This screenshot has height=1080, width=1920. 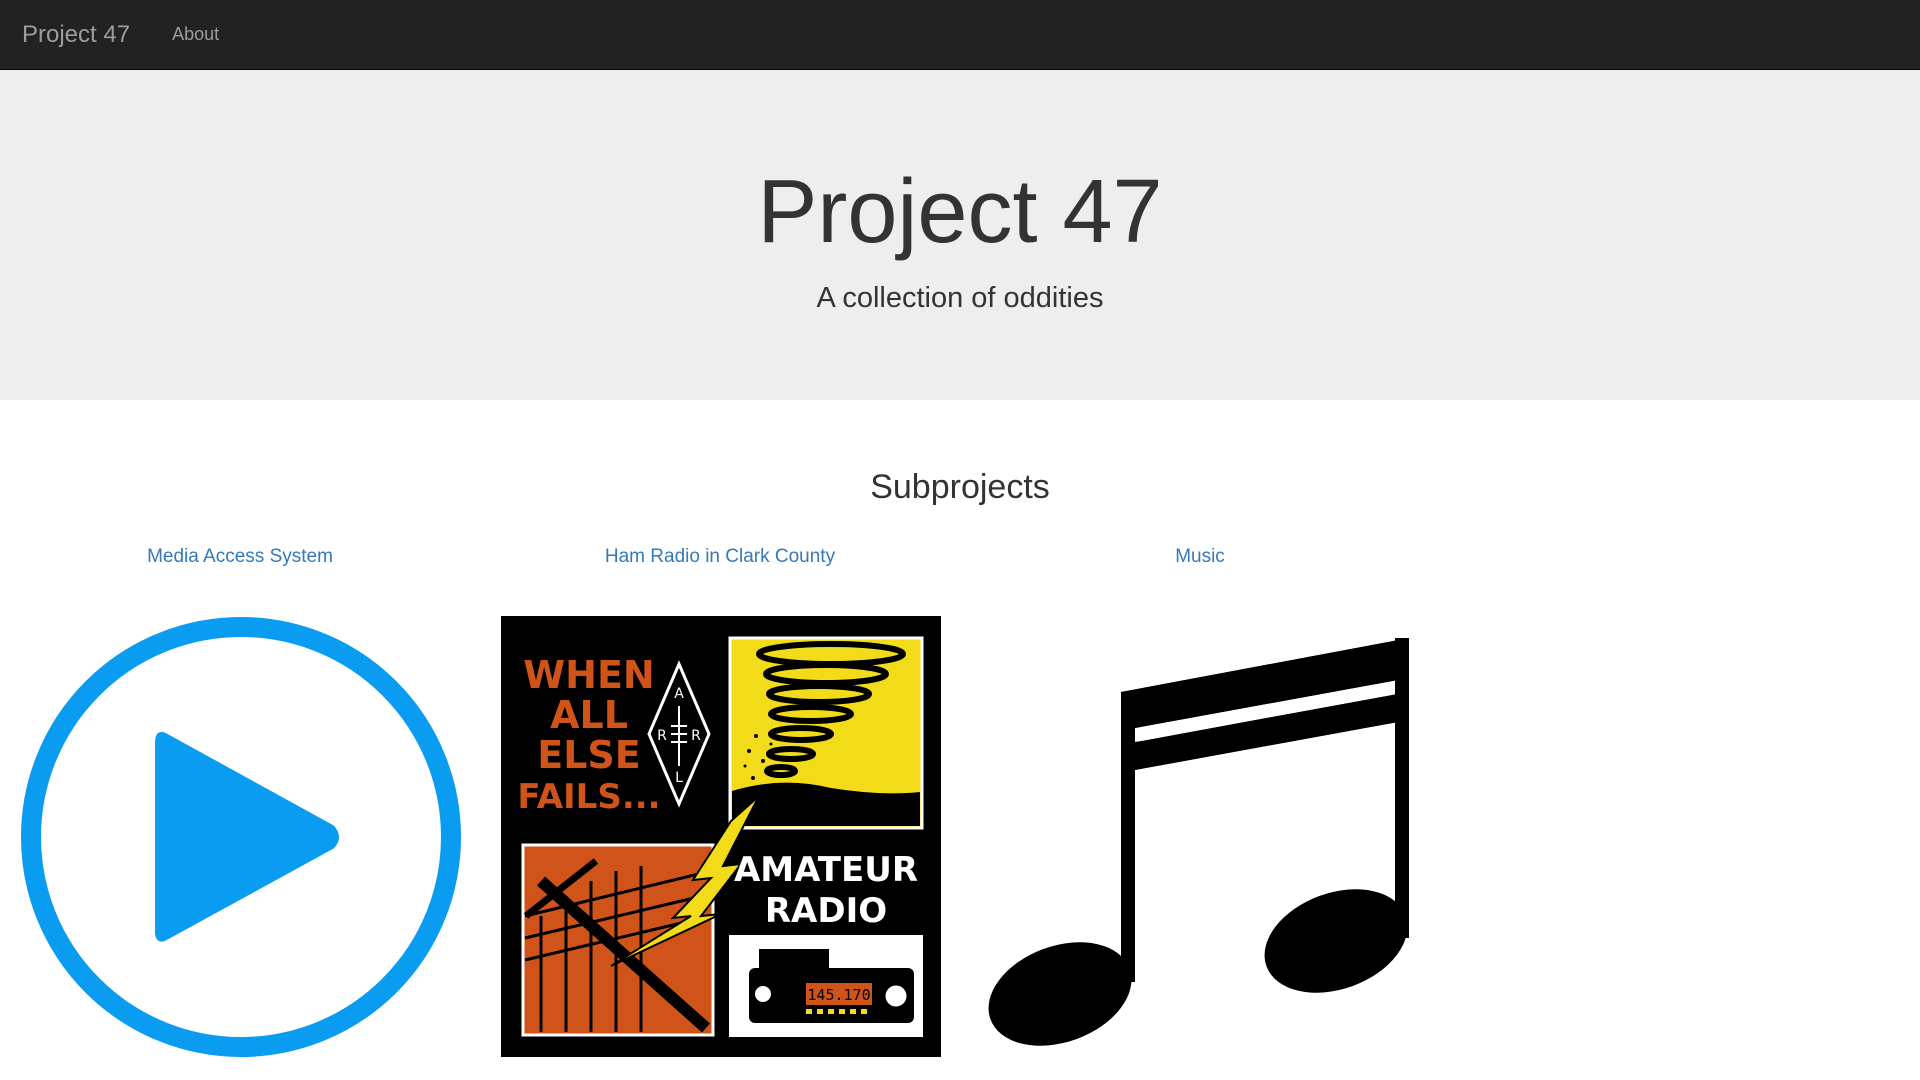 What do you see at coordinates (826, 911) in the screenshot?
I see `poster-text-radio: RADIO` at bounding box center [826, 911].